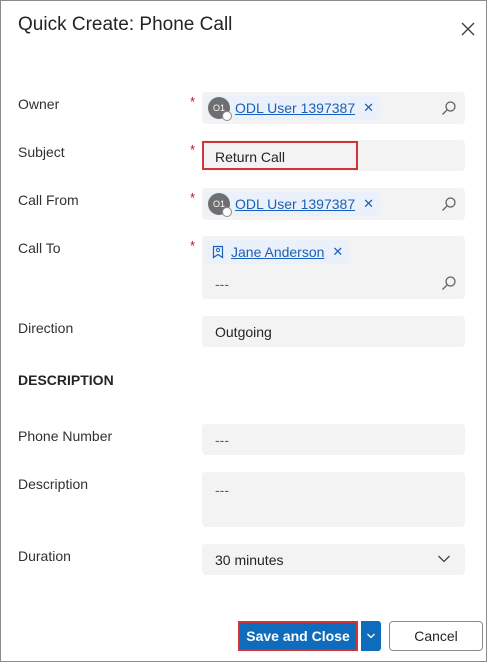 The height and width of the screenshot is (662, 487). I want to click on save-and-close-button: Save and Close, so click(298, 636).